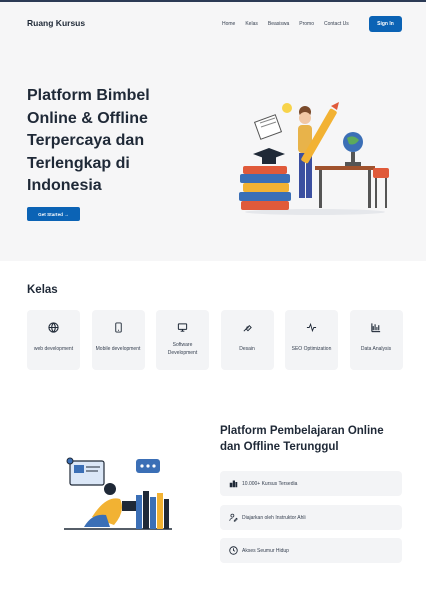 The width and height of the screenshot is (426, 592). Describe the element at coordinates (182, 349) in the screenshot. I see `card-label: Software Development` at that location.